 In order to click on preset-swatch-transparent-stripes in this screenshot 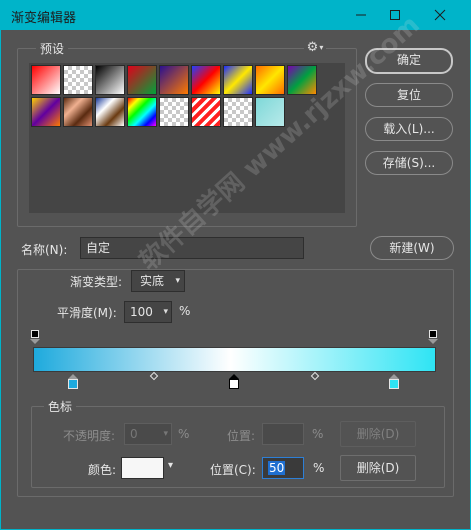, I will do `click(206, 112)`.